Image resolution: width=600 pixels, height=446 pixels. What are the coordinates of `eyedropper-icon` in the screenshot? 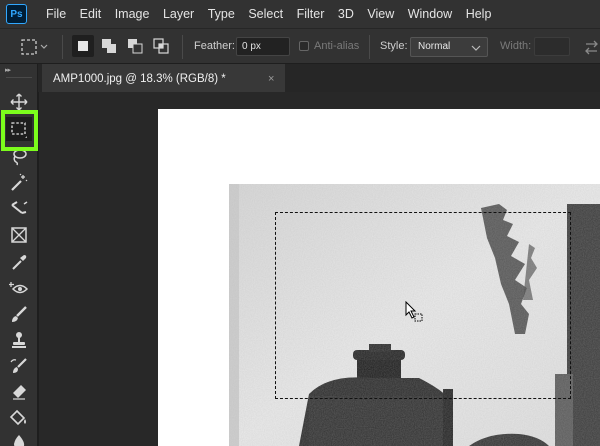 It's located at (19, 262).